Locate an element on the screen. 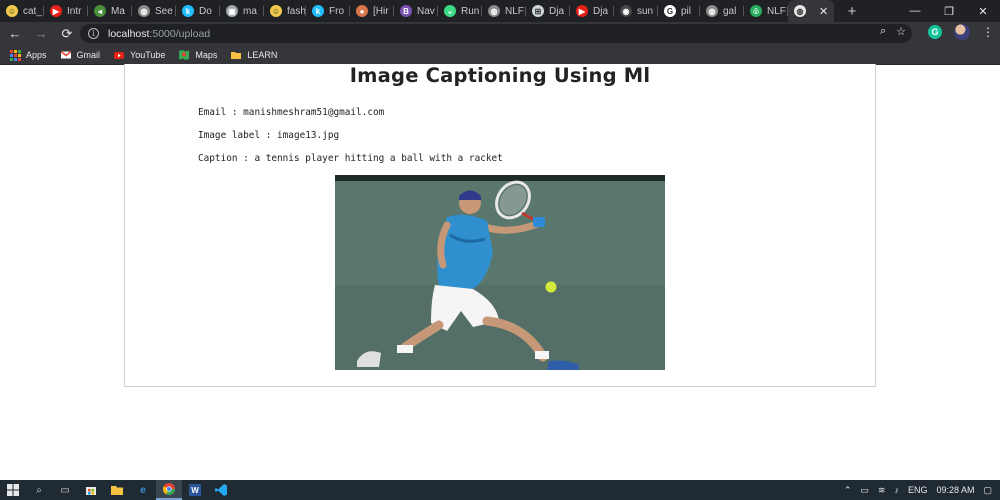  apps-grid-icon is located at coordinates (15, 55).